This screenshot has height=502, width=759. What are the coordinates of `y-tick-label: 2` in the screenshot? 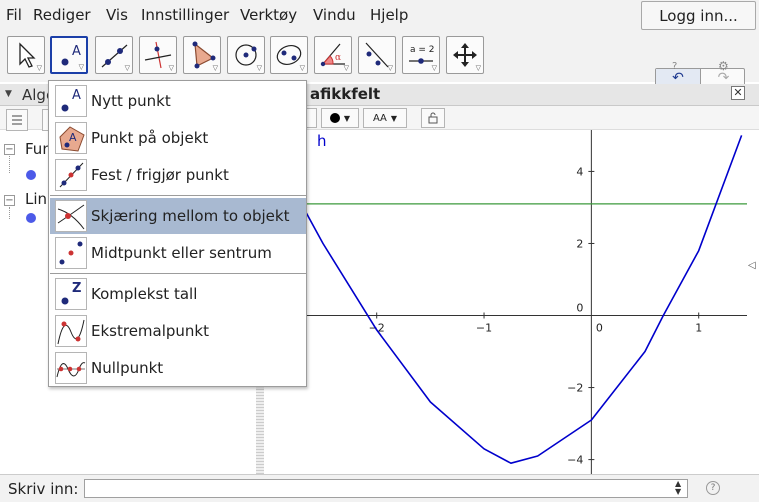 It's located at (579, 243).